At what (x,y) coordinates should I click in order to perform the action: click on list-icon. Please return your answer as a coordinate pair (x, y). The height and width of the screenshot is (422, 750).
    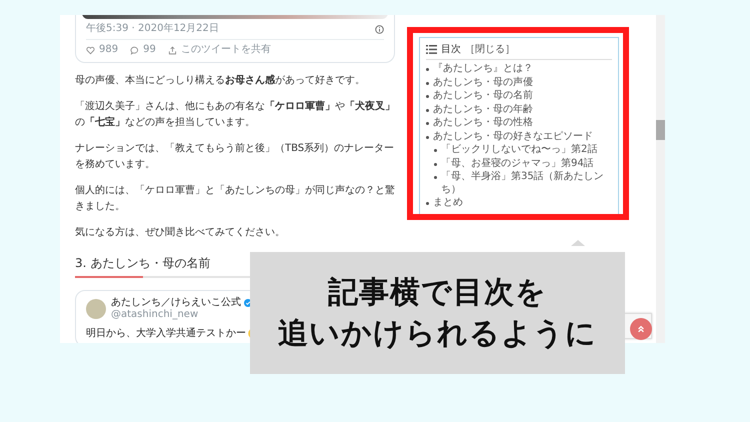
    Looking at the image, I should click on (431, 49).